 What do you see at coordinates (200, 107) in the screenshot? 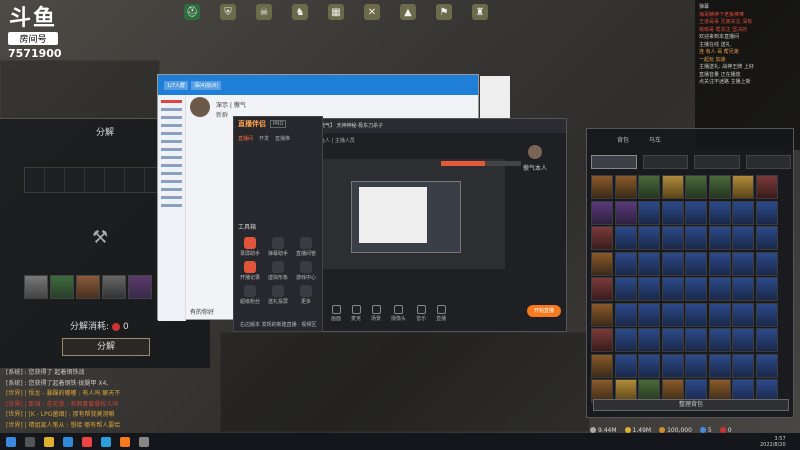
I see `avatar` at bounding box center [200, 107].